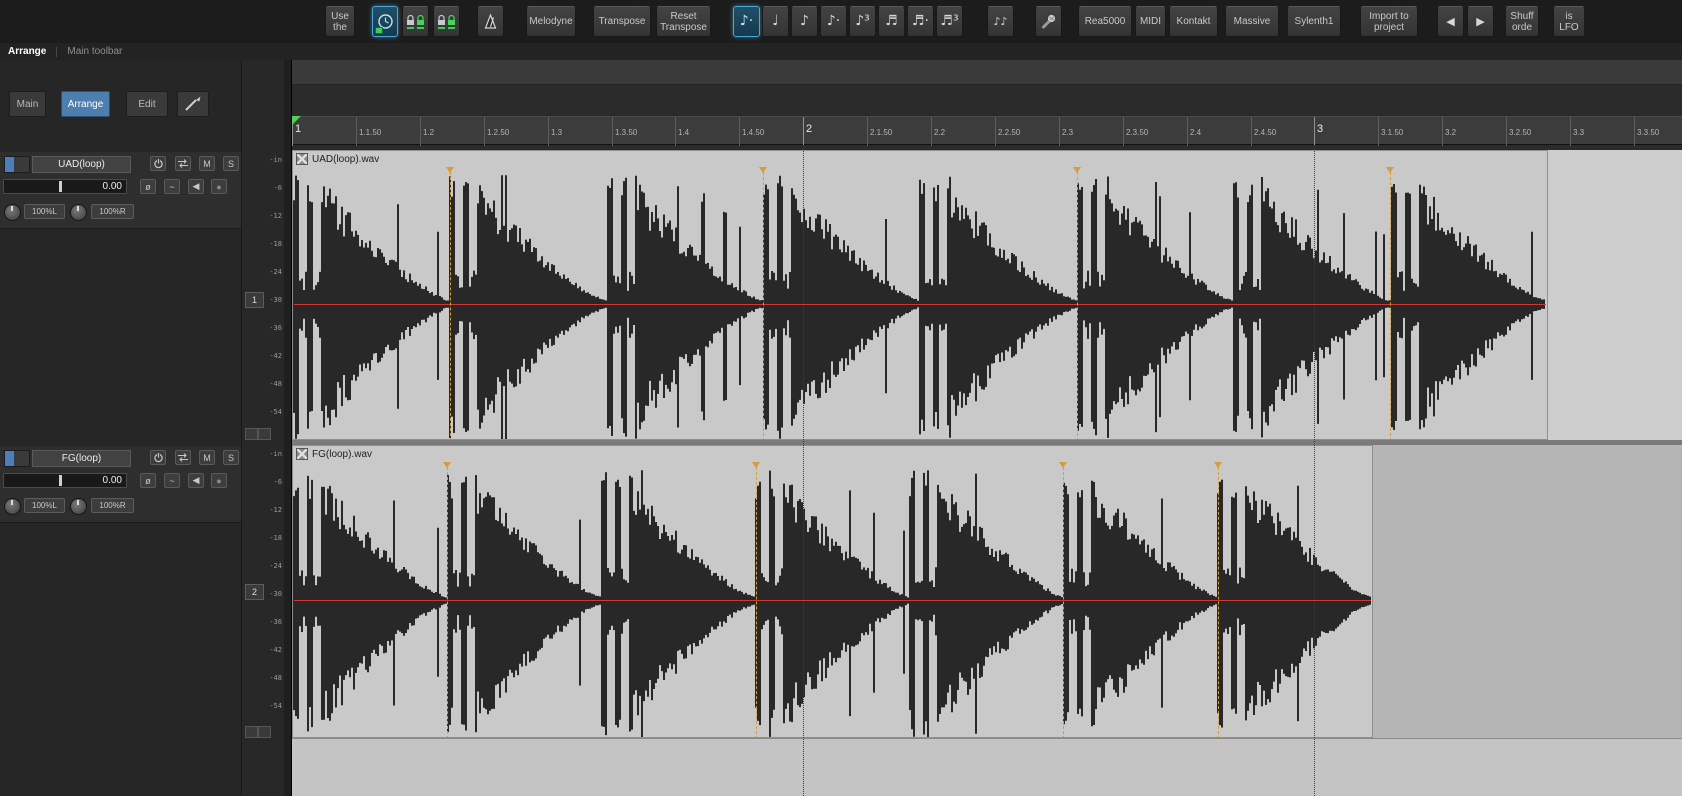  I want to click on midi-button: MIDI, so click(1150, 21).